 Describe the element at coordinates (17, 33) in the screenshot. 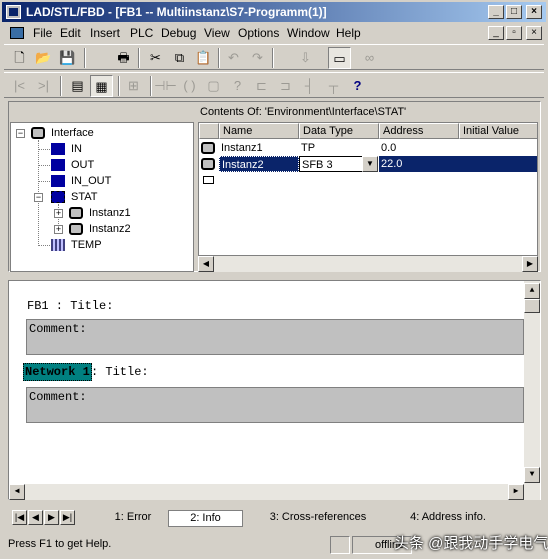

I see `document-menu-icon` at that location.